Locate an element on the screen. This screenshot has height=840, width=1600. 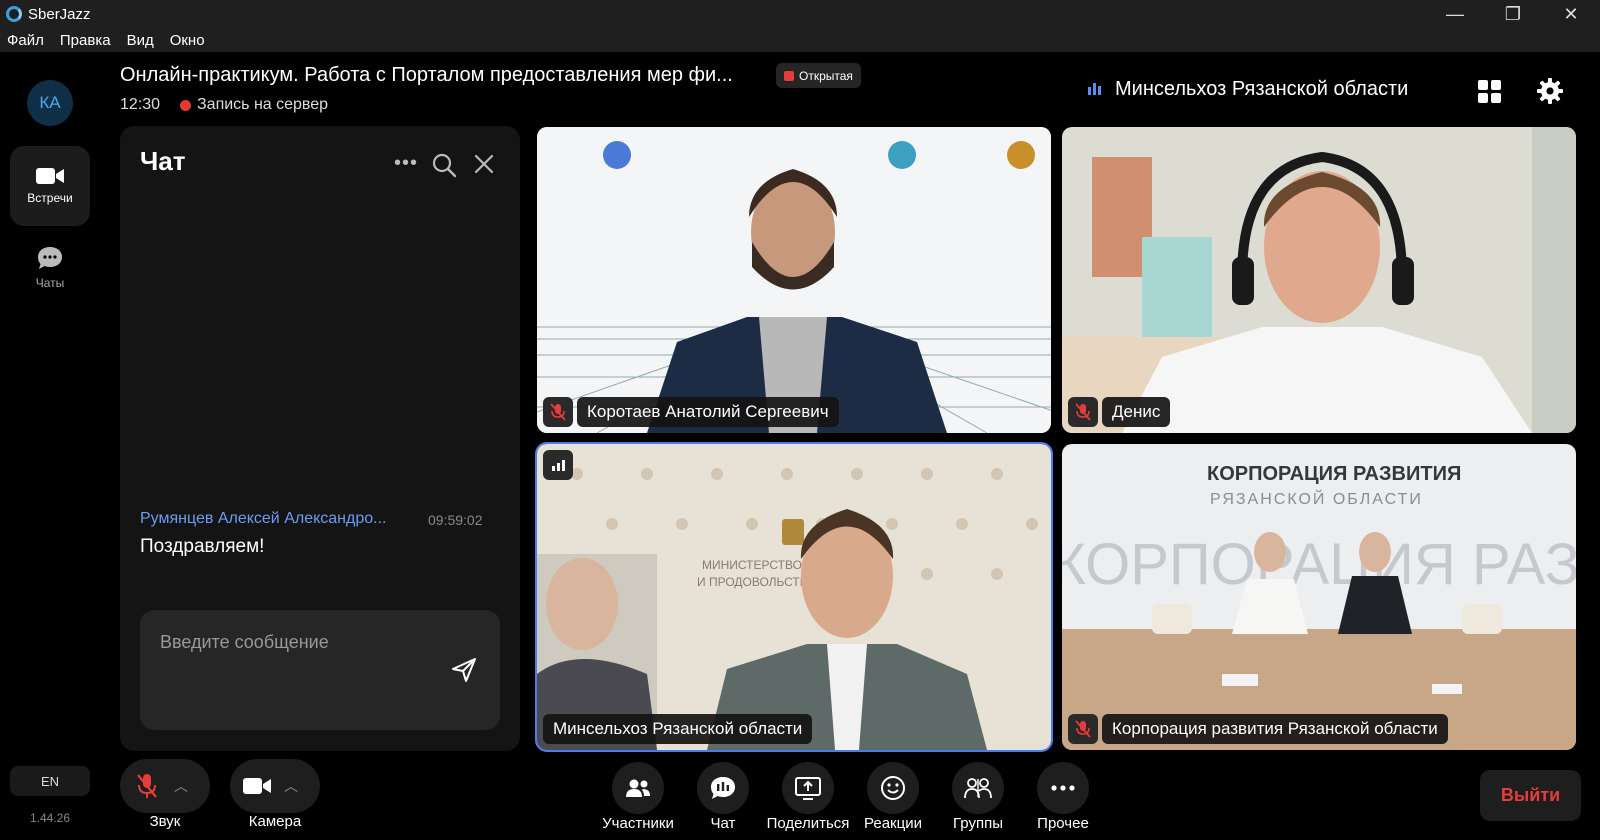
video-feed-denis is located at coordinates (1319, 280).